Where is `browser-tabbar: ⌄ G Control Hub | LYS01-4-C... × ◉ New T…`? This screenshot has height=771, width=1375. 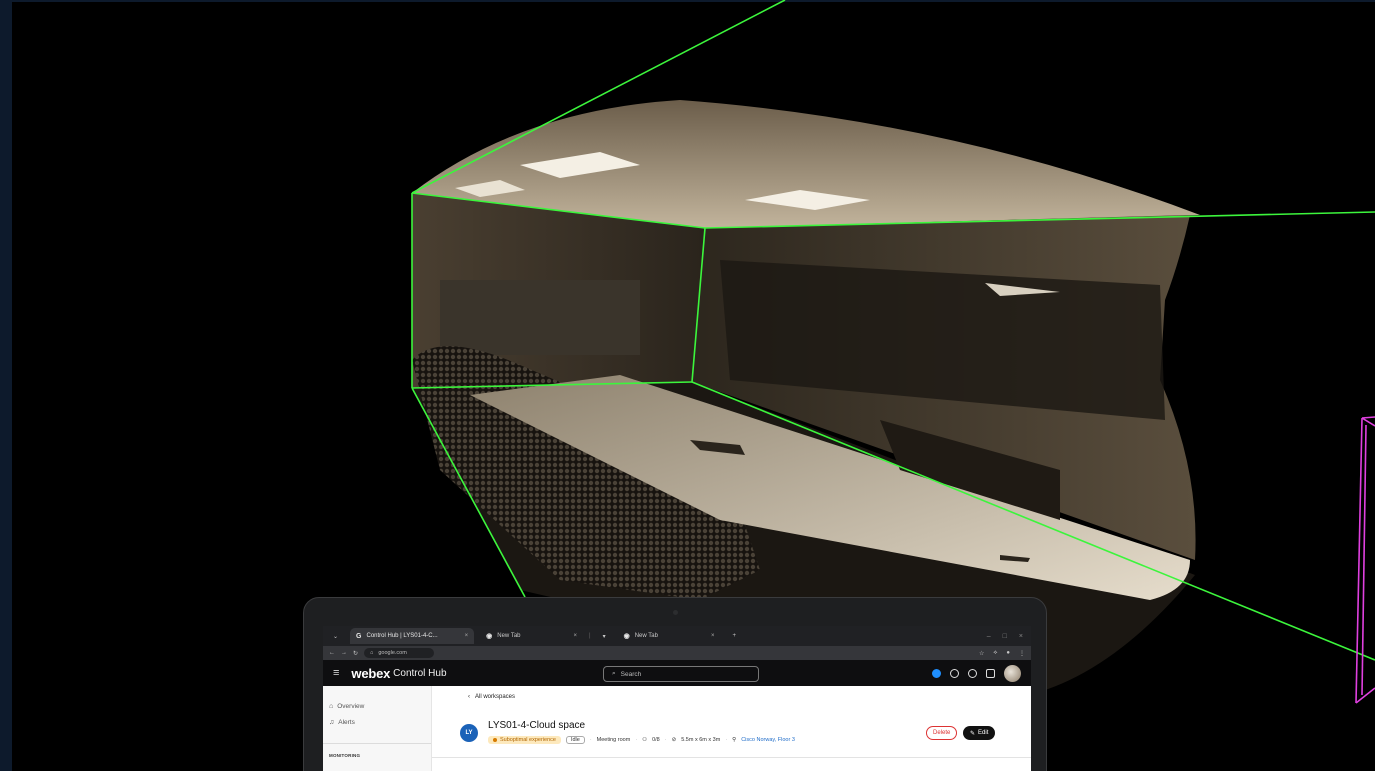
browser-tabbar: ⌄ G Control Hub | LYS01-4-C... × ◉ New T… is located at coordinates (677, 636).